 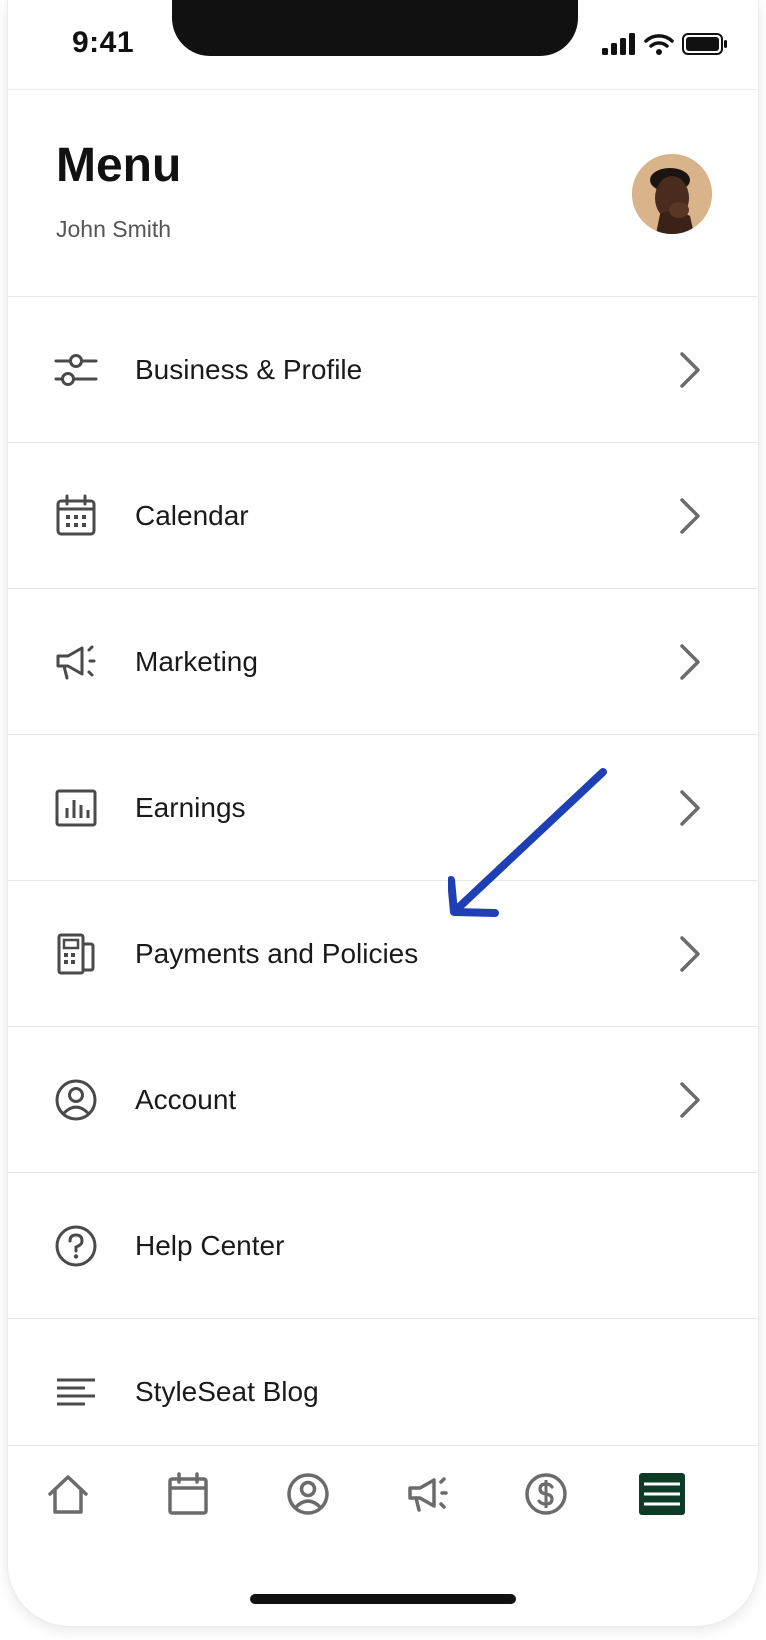 I want to click on menu-item-marketing: Marketing, so click(x=383, y=662).